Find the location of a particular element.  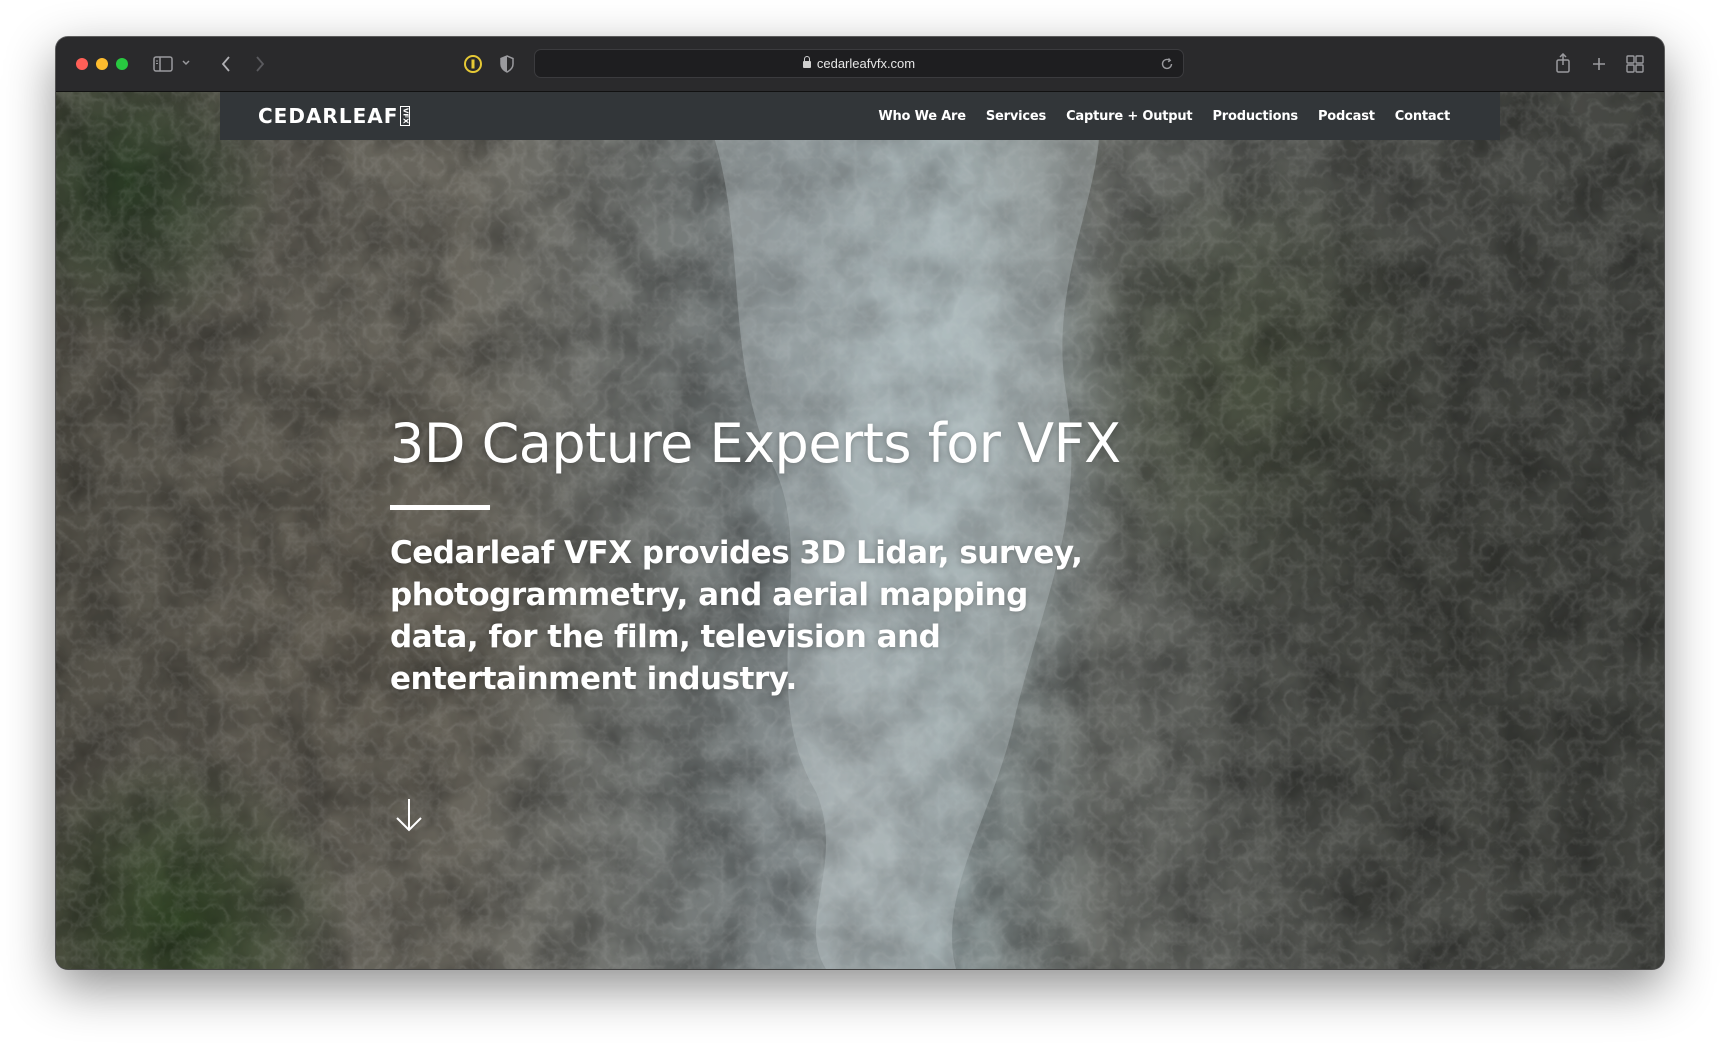

nav-podcast: Podcast is located at coordinates (1346, 116).